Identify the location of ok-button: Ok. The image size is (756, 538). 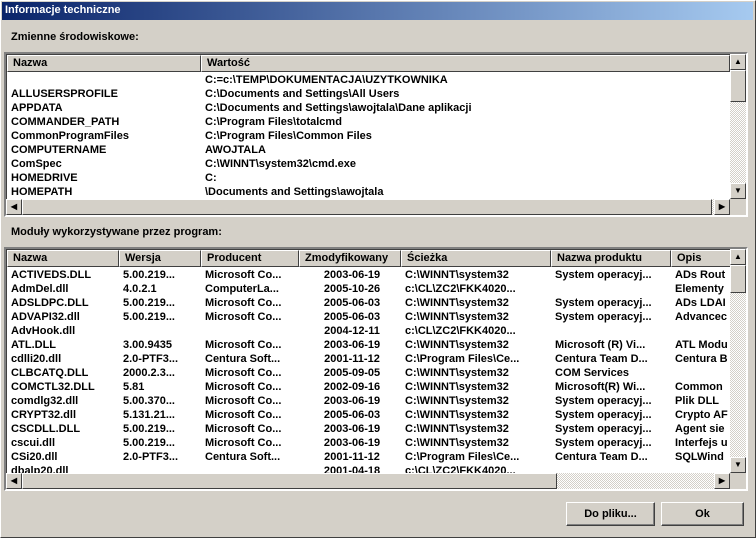
(702, 514).